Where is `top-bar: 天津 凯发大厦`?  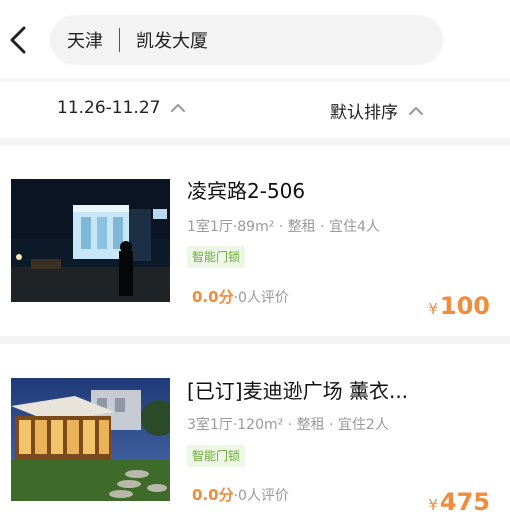 top-bar: 天津 凯发大厦 is located at coordinates (255, 39).